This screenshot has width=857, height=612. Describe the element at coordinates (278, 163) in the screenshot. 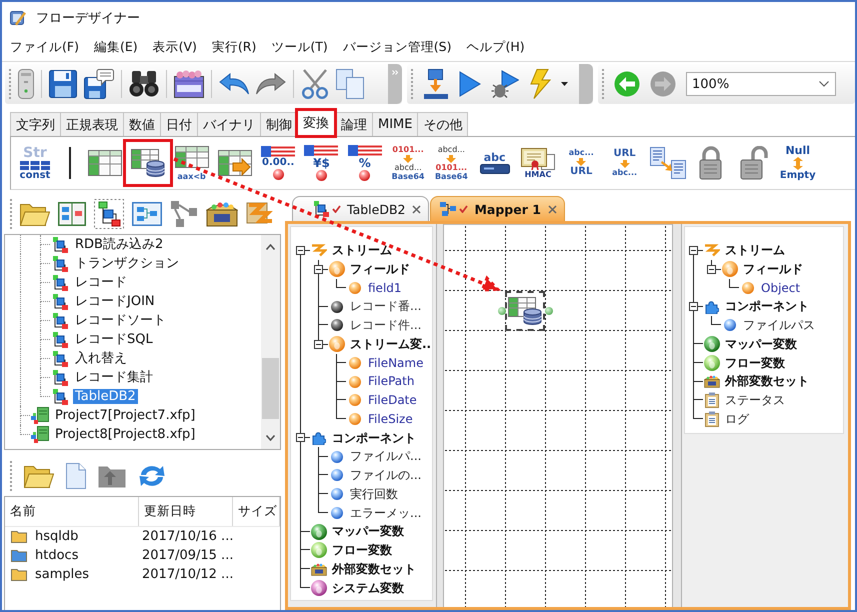

I see `palette-item: 0.00..` at that location.